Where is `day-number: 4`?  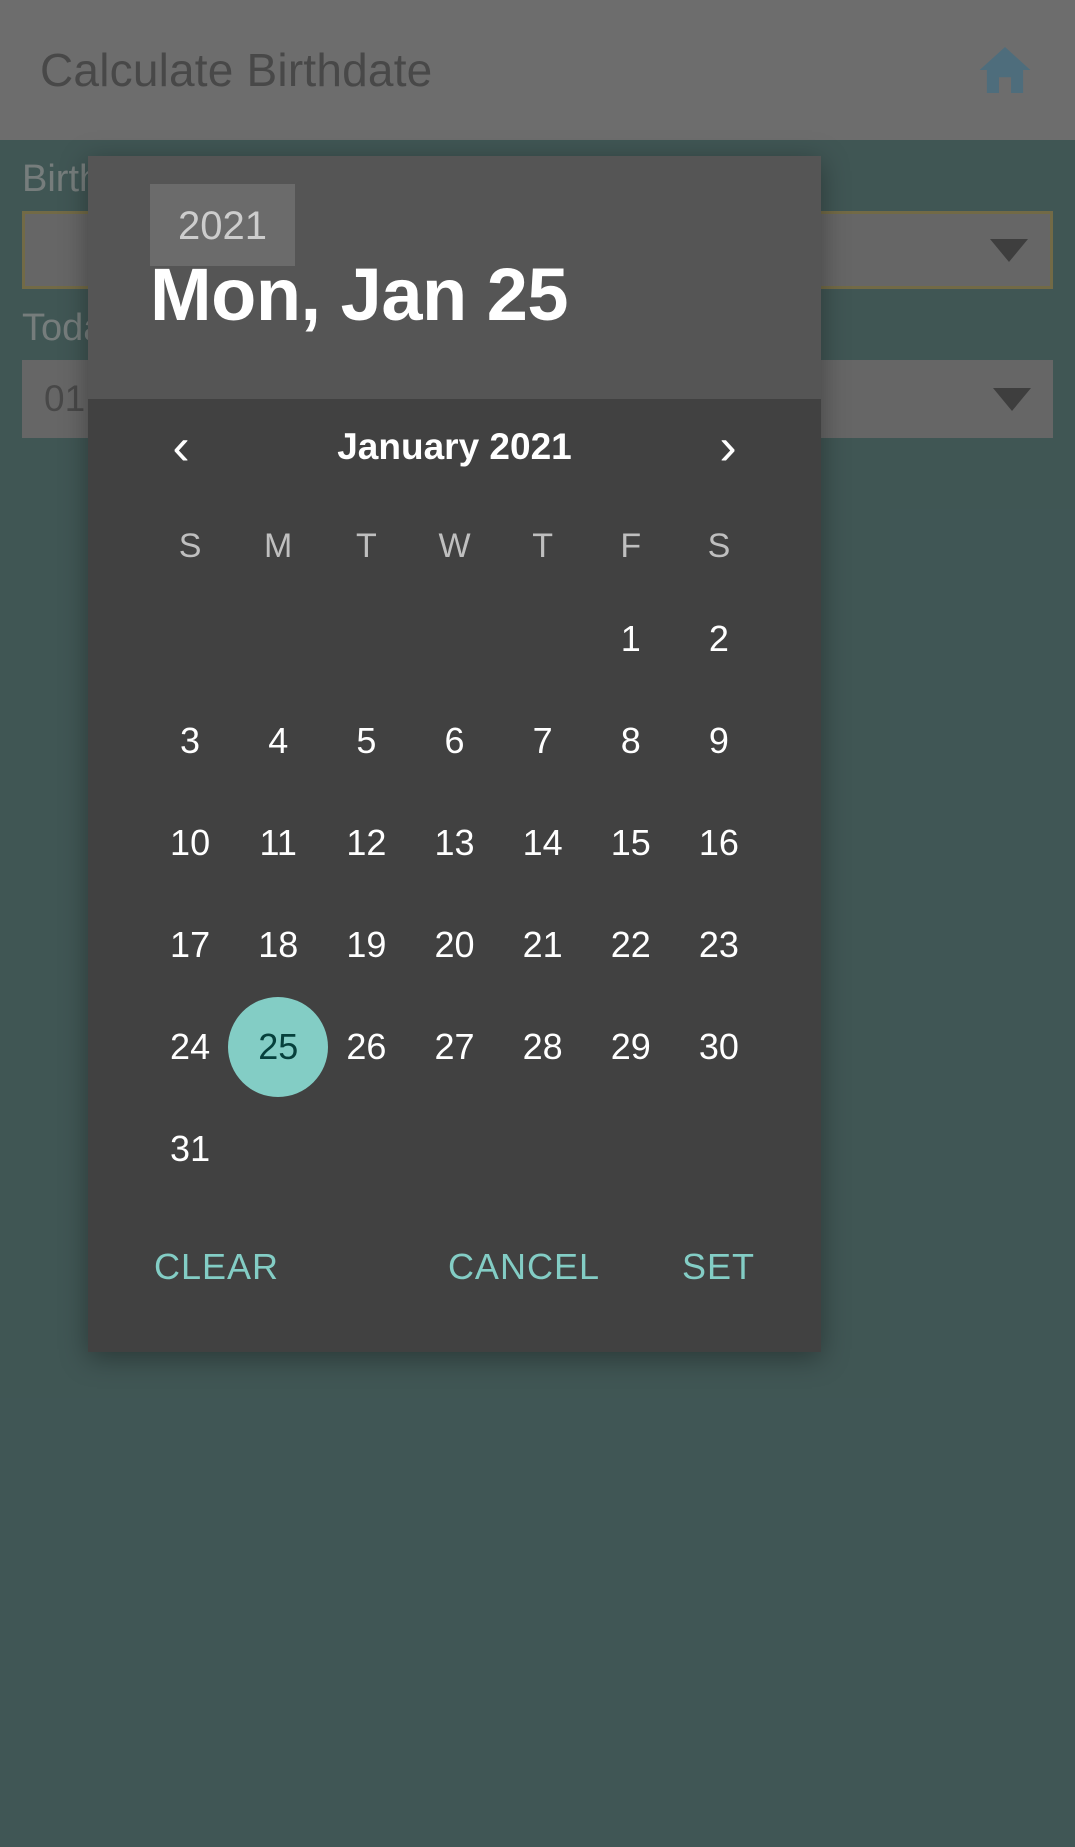
day-number: 4 is located at coordinates (278, 740).